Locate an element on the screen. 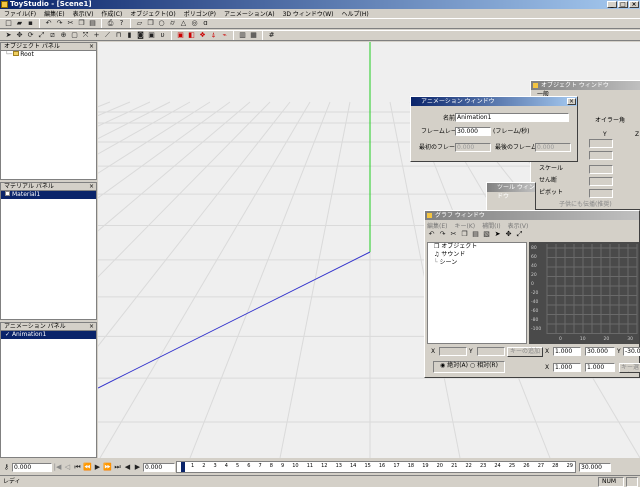  next-frame-icon: ▶ is located at coordinates (137, 467).